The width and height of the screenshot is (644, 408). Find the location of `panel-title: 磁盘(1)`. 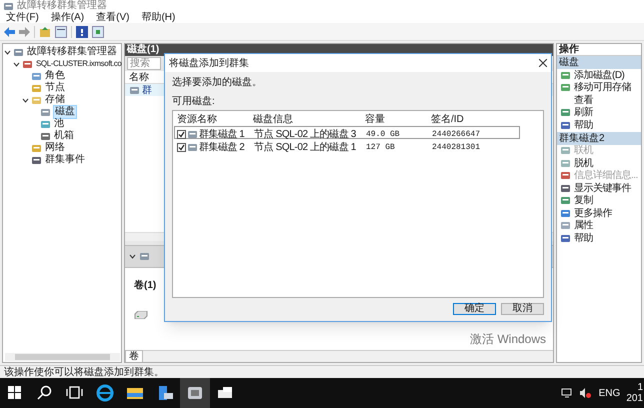

panel-title: 磁盘(1) is located at coordinates (143, 50).